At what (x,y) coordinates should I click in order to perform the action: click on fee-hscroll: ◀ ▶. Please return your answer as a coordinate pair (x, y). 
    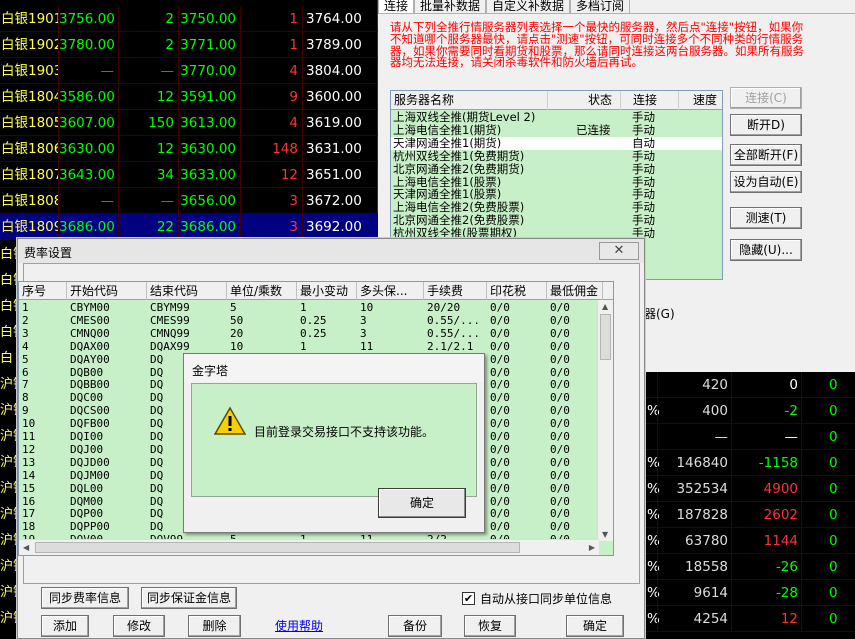
    Looking at the image, I should click on (309, 547).